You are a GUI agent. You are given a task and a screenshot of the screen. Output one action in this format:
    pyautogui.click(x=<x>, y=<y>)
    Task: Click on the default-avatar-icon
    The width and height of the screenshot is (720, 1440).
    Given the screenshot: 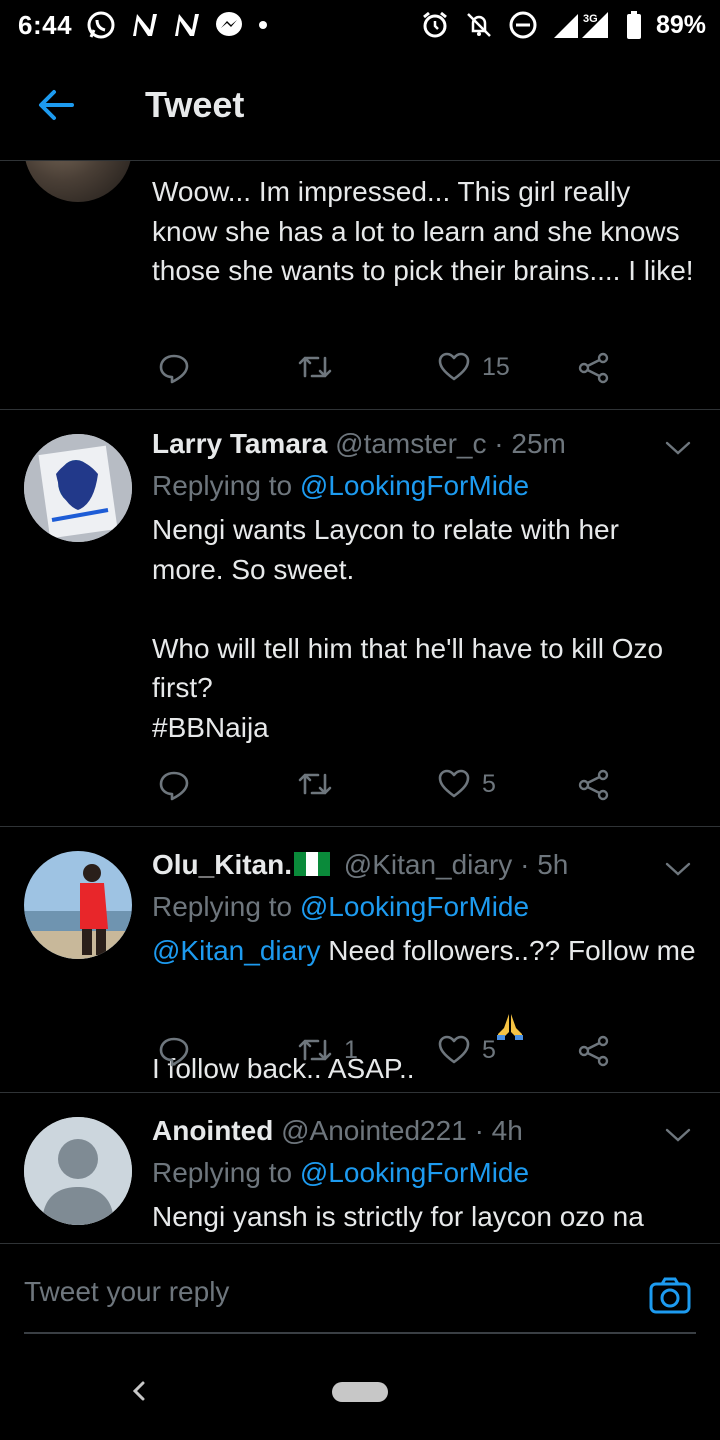 What is the action you would take?
    pyautogui.click(x=78, y=1171)
    